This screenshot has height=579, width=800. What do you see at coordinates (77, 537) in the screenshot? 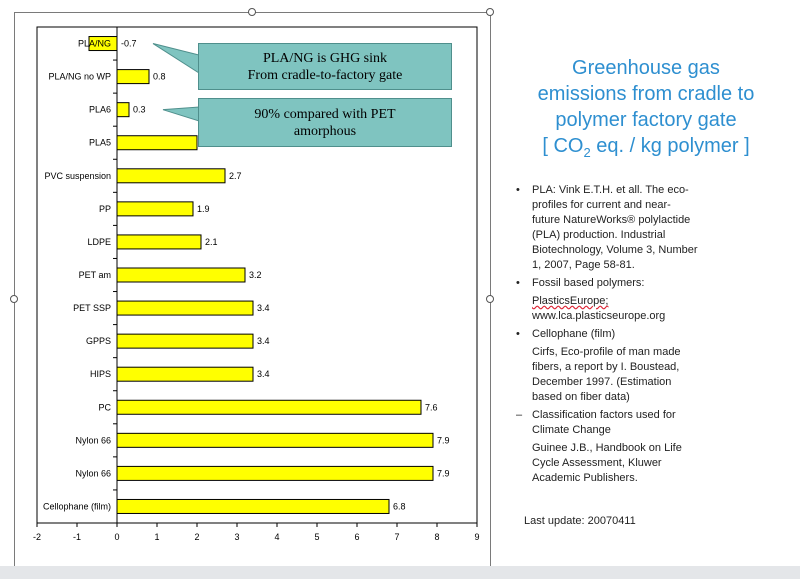
I see `x-tick-label: -1` at bounding box center [77, 537].